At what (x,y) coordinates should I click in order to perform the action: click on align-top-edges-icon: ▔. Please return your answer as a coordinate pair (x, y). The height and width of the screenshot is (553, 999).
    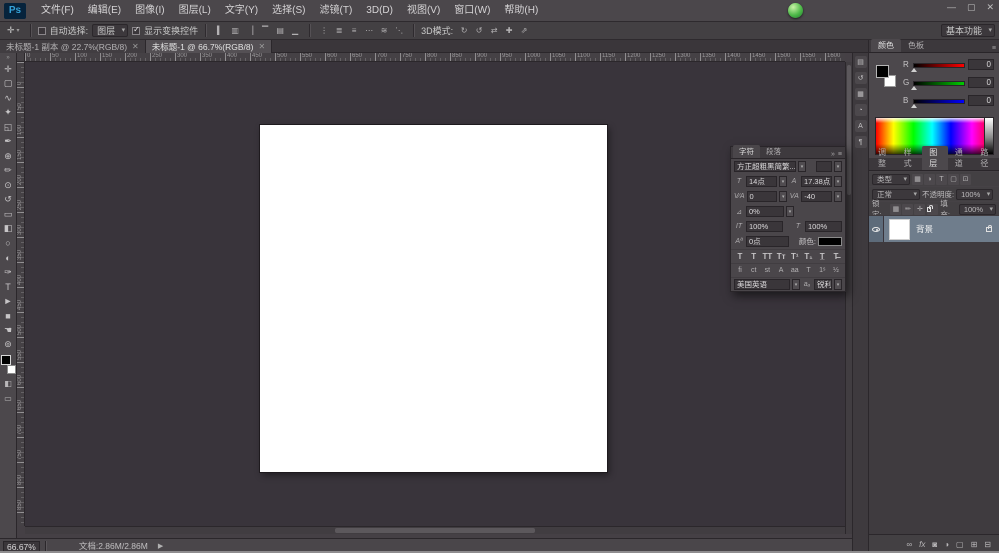
    Looking at the image, I should click on (265, 31).